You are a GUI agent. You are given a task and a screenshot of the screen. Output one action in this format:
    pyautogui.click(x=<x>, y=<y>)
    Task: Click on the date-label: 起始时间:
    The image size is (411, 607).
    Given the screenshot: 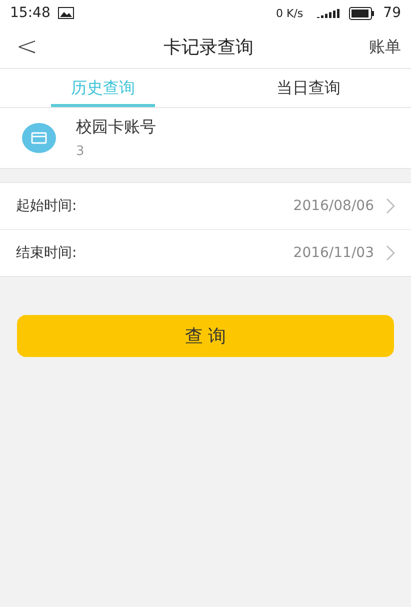 What is the action you would take?
    pyautogui.click(x=47, y=206)
    